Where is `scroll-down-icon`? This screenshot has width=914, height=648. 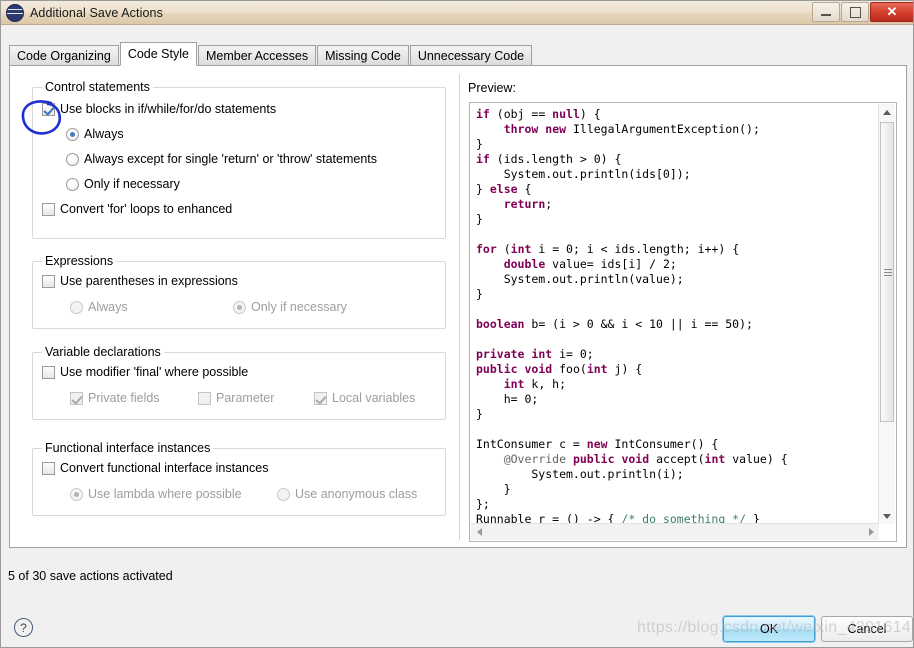
scroll-down-icon is located at coordinates (887, 516).